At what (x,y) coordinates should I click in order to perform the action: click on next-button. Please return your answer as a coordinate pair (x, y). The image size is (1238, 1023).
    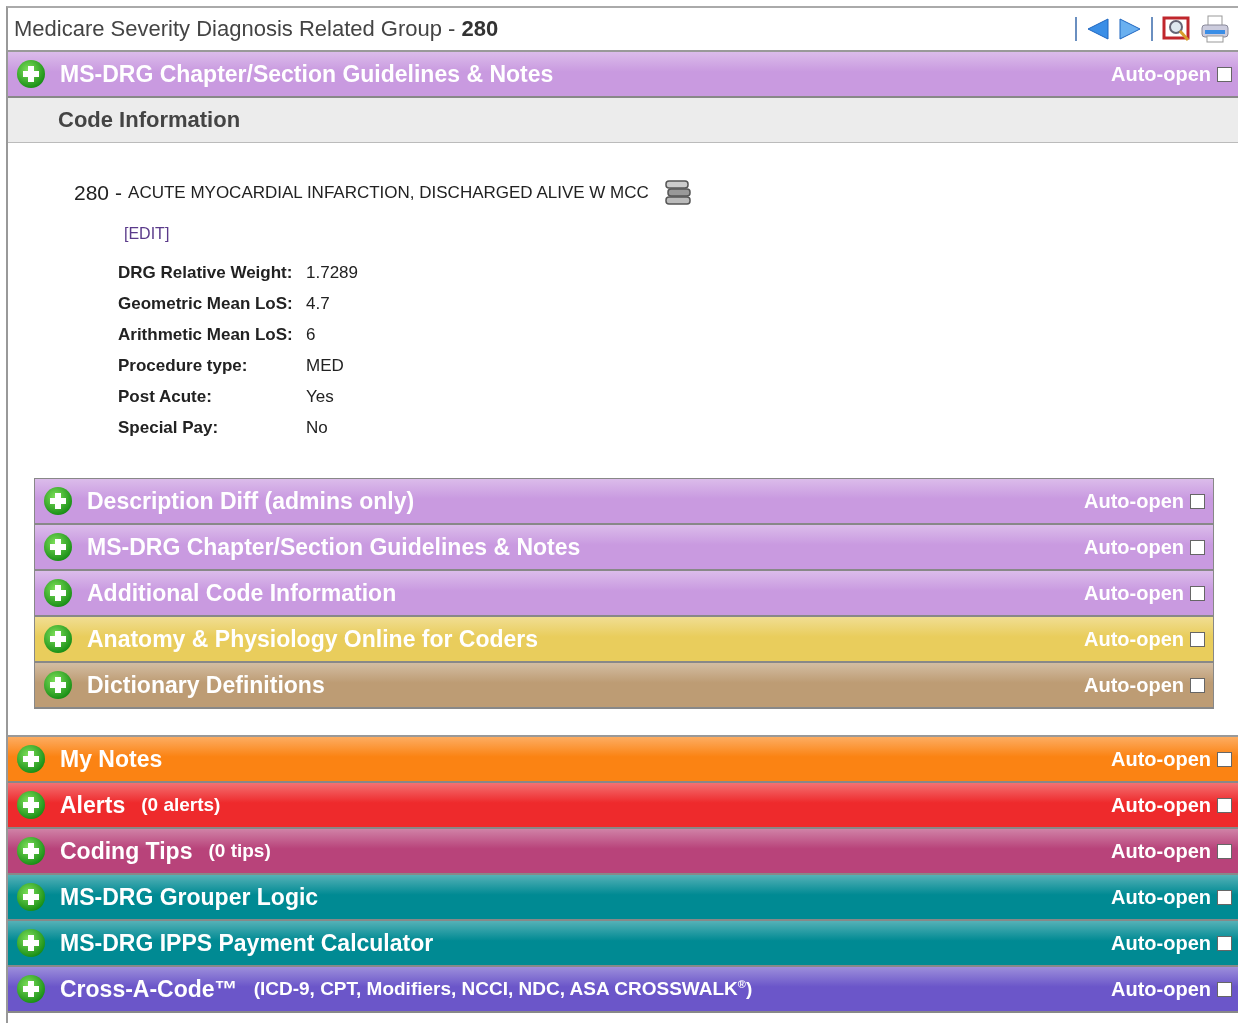
    Looking at the image, I should click on (1130, 29).